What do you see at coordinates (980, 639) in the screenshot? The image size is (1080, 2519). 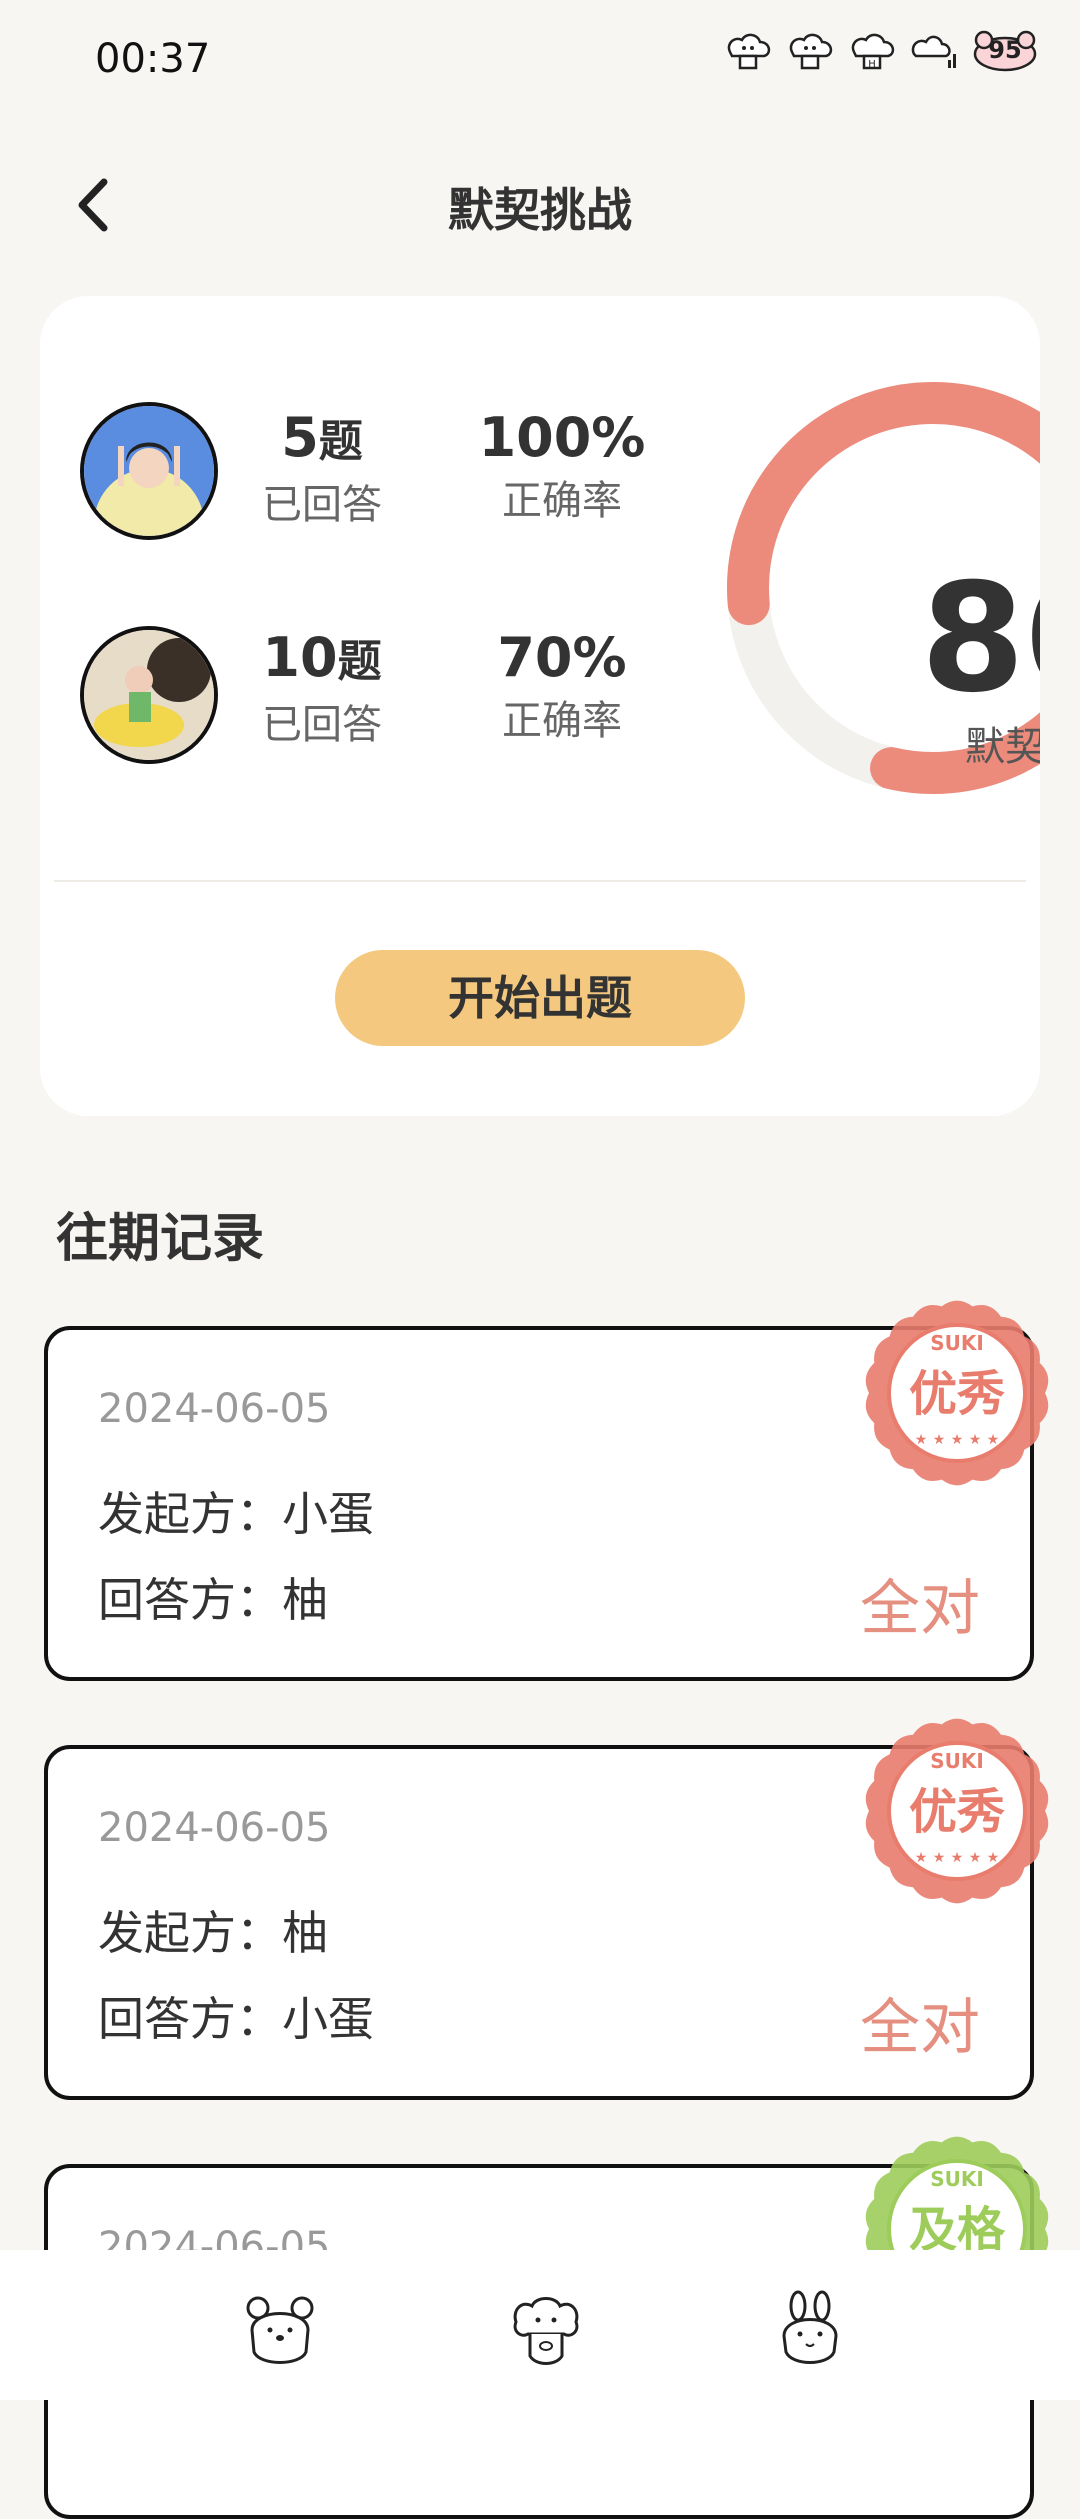 I see `score-value: 80` at bounding box center [980, 639].